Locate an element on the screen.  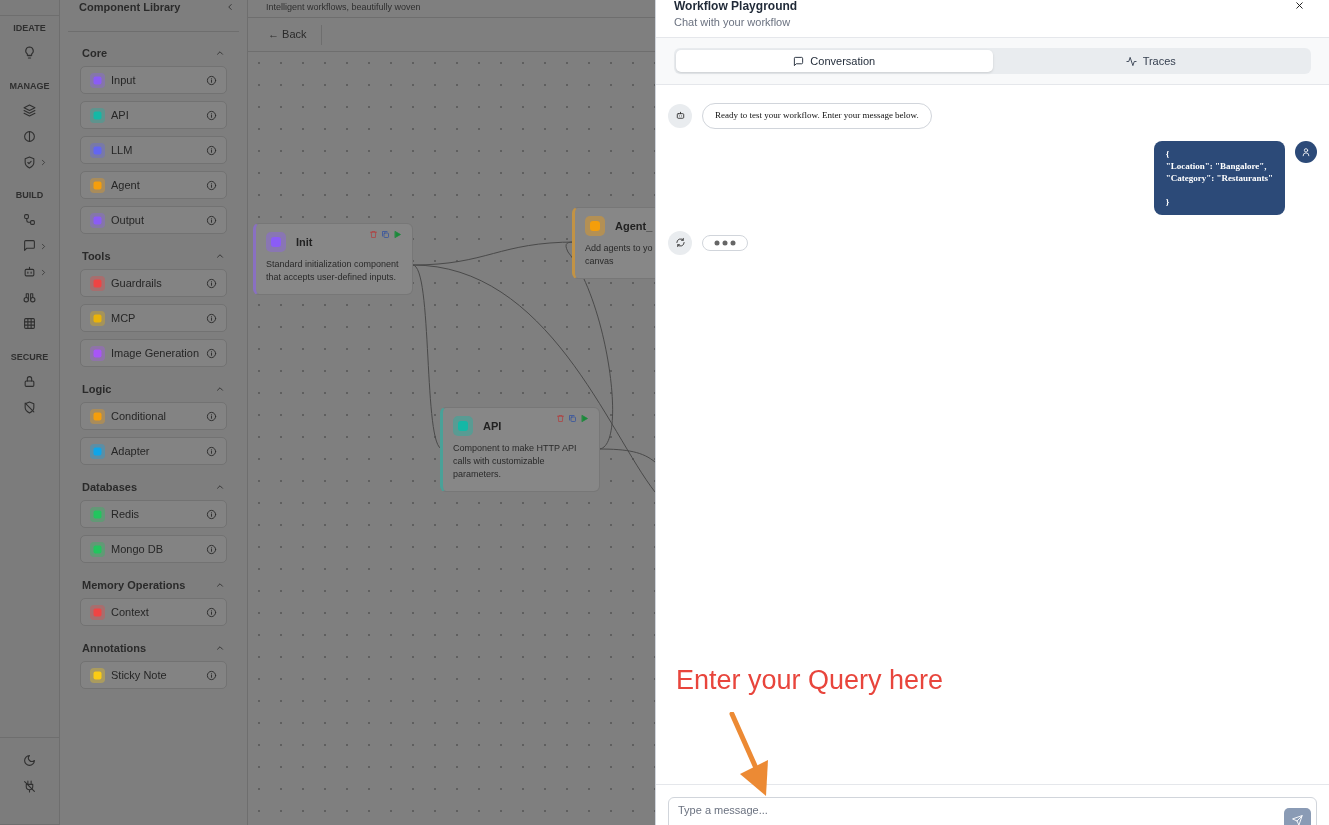
tab: Conversation is located at coordinates (834, 61).